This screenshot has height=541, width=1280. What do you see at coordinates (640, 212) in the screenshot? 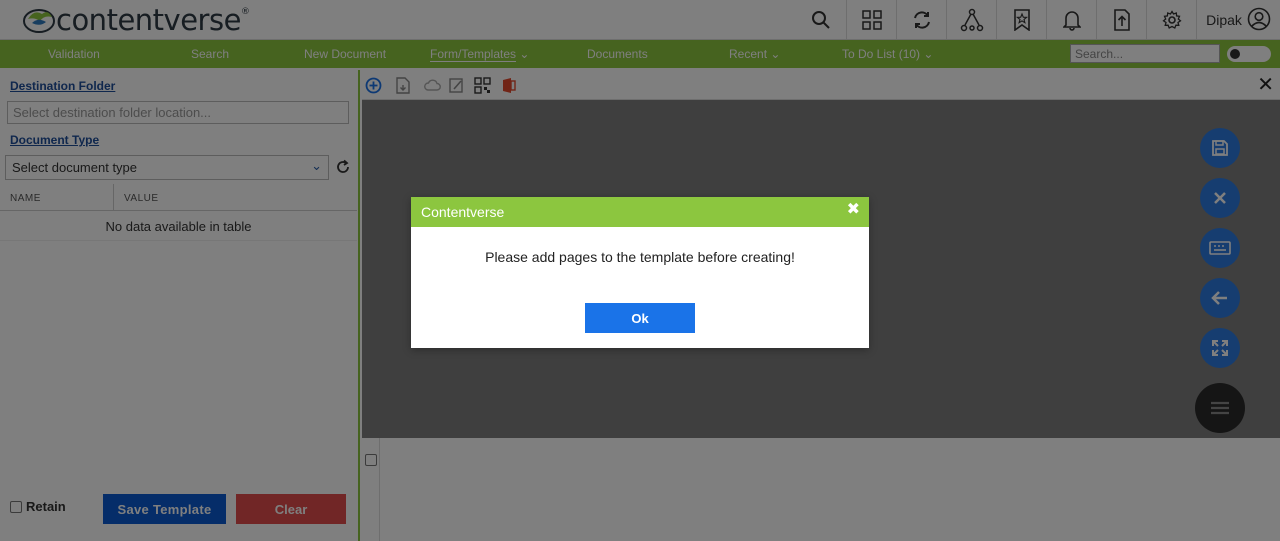
I see `dialog-header: Contentverse ✖` at bounding box center [640, 212].